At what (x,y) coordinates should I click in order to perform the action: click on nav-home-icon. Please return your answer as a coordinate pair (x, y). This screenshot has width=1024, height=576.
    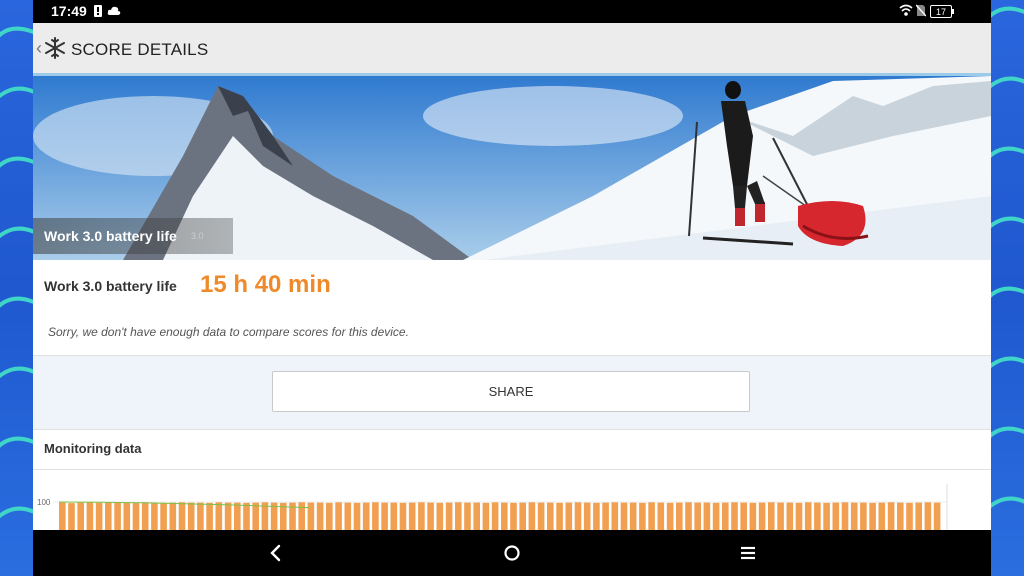
    Looking at the image, I should click on (512, 555).